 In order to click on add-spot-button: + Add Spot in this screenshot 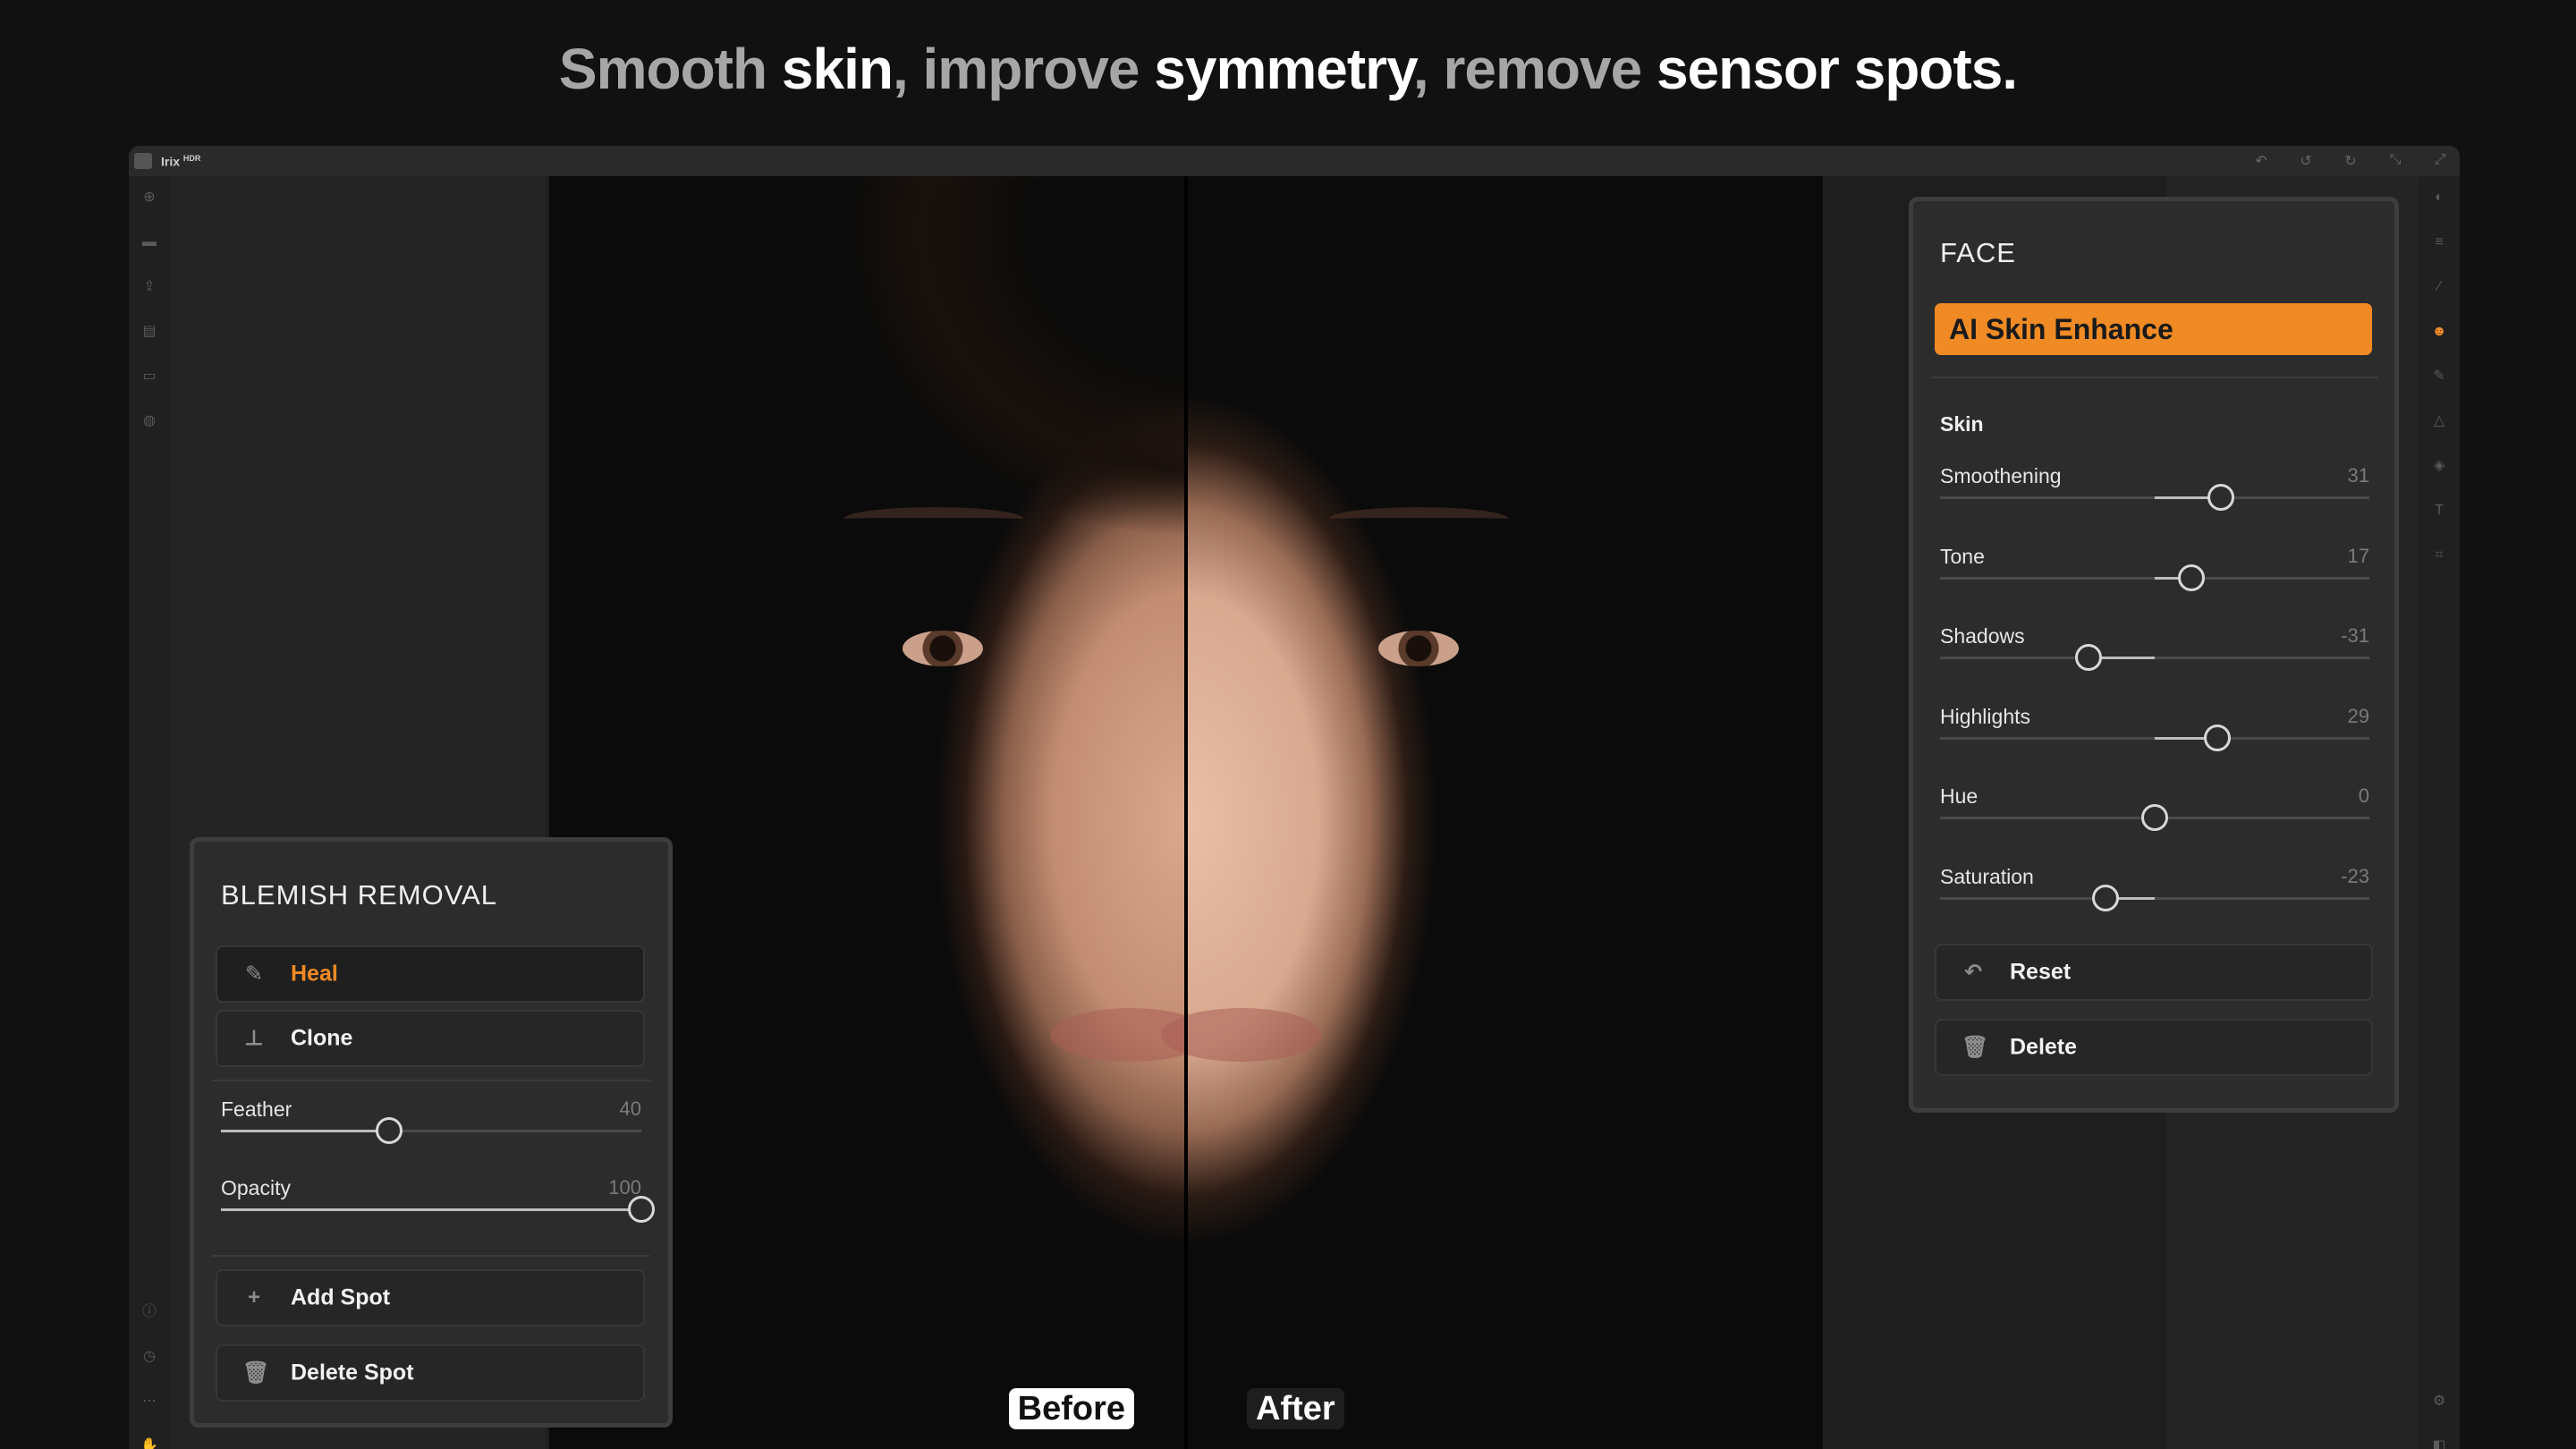, I will do `click(430, 1297)`.